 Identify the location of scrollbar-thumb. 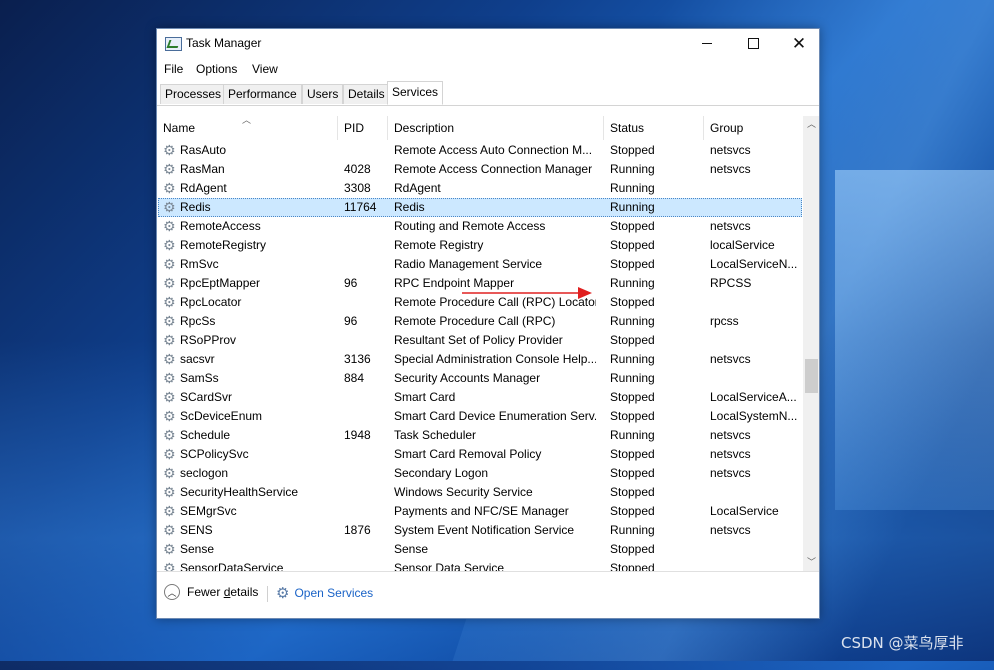
(811, 376).